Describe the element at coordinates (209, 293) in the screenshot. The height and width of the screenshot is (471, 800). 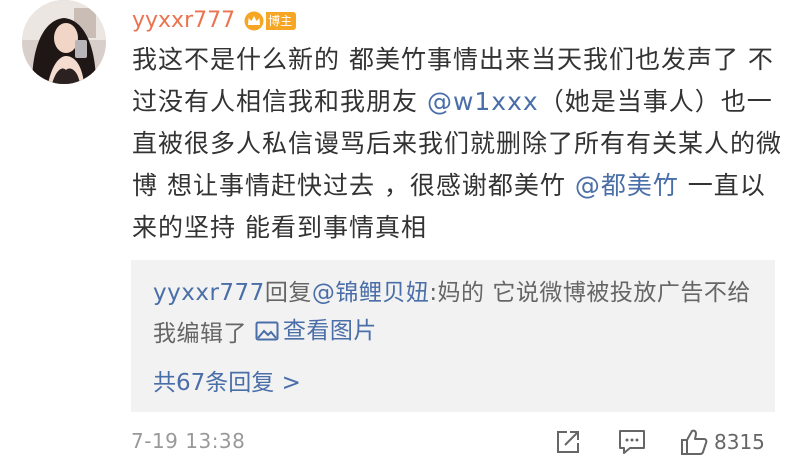
I see `reply-username: yyxxr777` at that location.